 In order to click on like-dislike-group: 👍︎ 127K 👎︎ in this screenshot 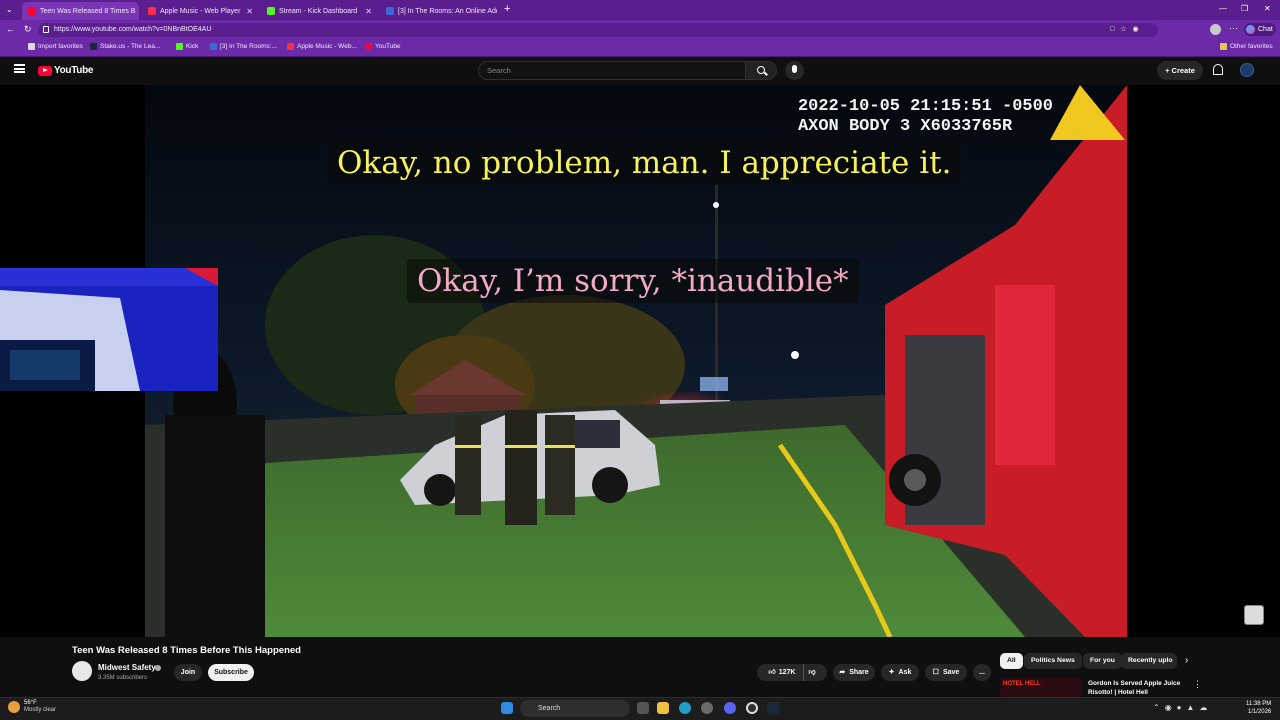, I will do `click(792, 672)`.